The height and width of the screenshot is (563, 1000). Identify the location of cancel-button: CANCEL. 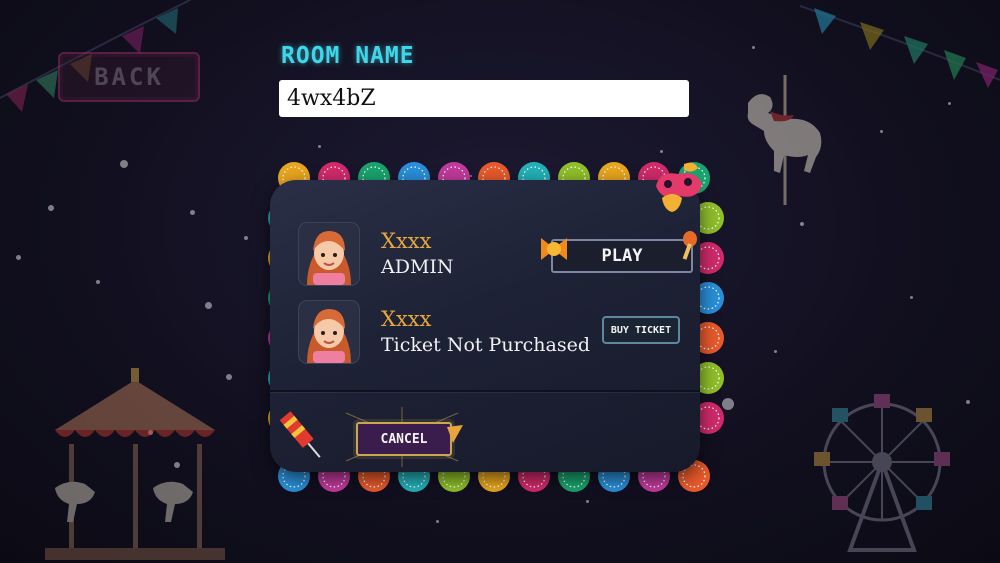
(404, 439).